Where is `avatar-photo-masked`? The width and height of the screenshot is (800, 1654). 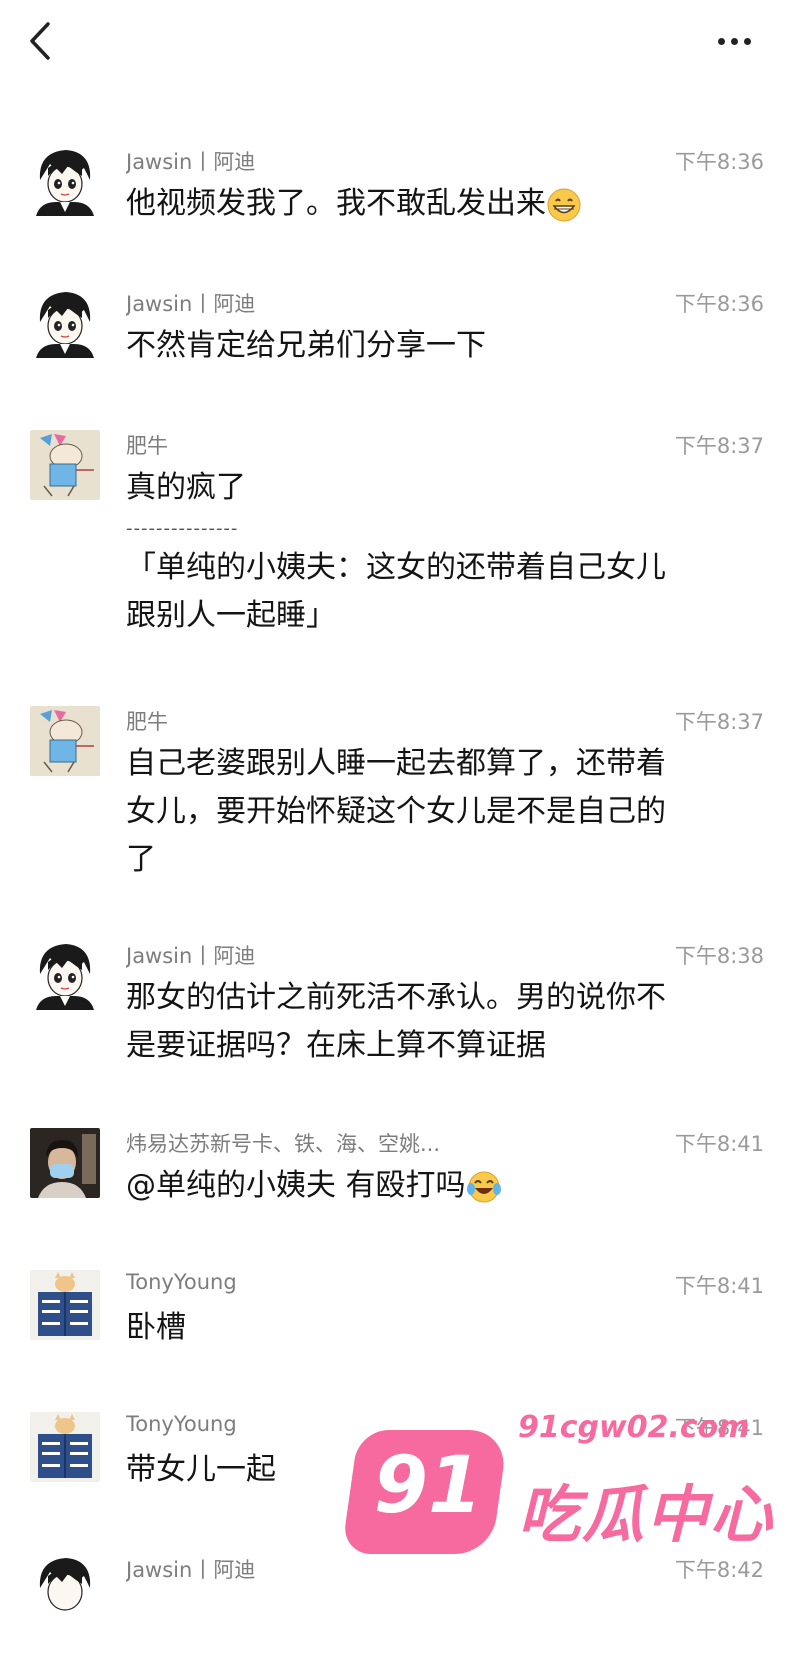
avatar-photo-masked is located at coordinates (65, 1163).